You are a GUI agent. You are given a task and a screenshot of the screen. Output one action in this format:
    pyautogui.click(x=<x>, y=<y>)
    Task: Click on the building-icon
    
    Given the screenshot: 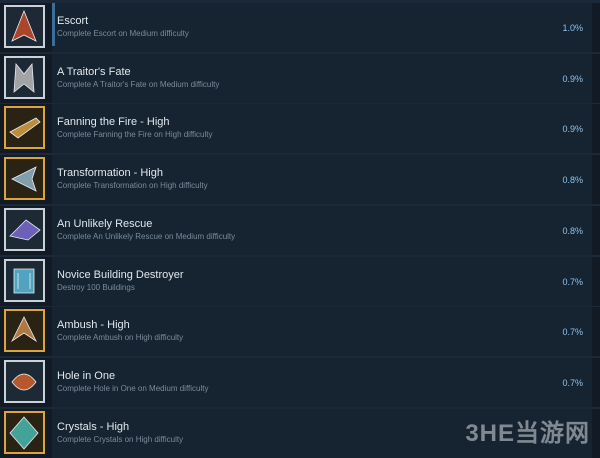 What is the action you would take?
    pyautogui.click(x=24, y=281)
    